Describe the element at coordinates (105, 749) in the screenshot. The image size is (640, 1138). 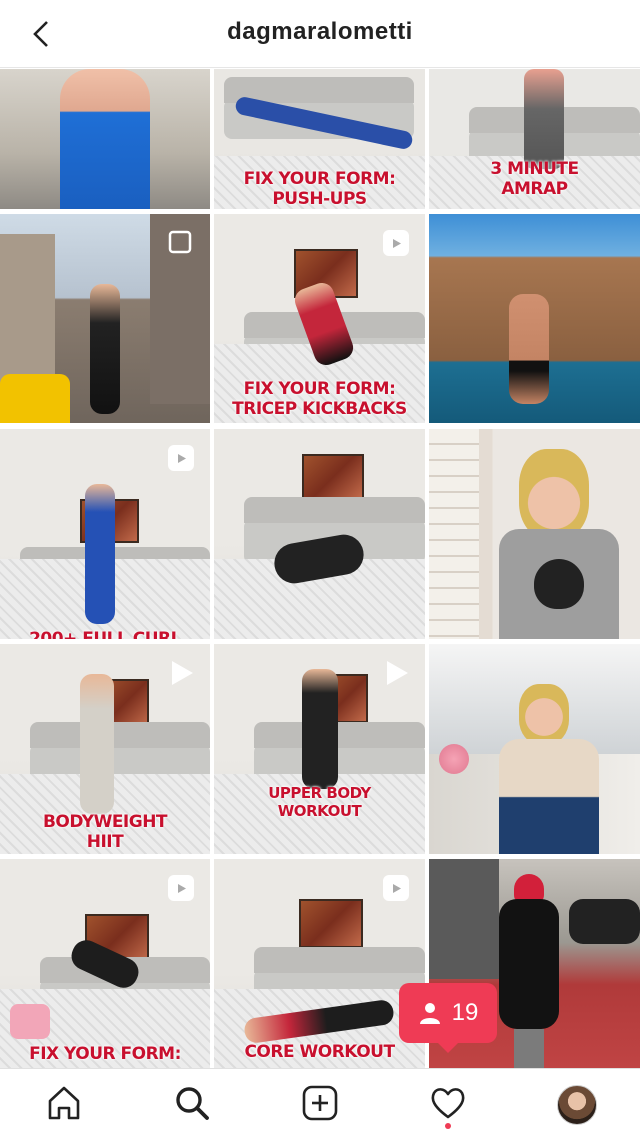
I see `post-tile: BODYWEIGHT HIIT` at that location.